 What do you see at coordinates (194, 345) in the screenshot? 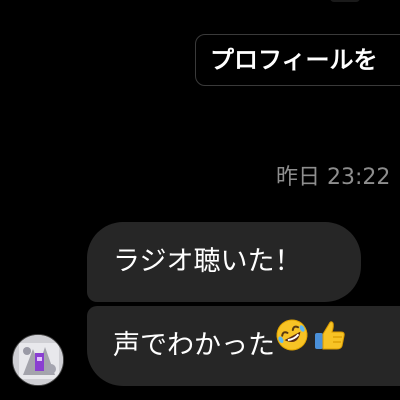
I see `message-text: 声でわかった` at bounding box center [194, 345].